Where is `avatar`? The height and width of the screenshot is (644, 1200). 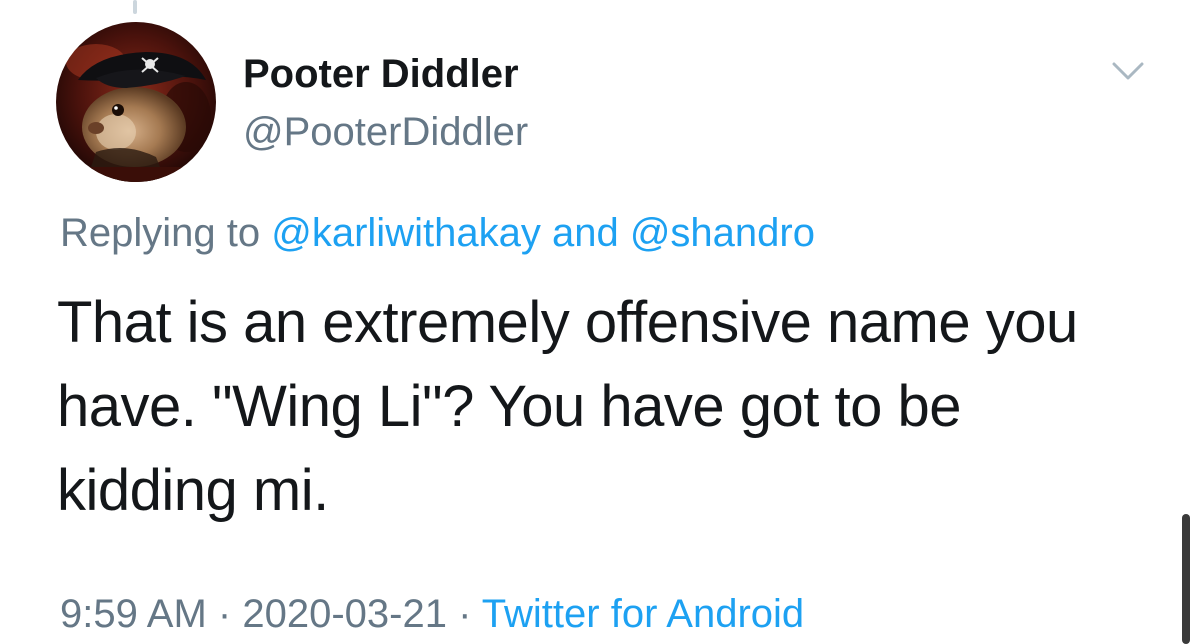
avatar is located at coordinates (136, 102).